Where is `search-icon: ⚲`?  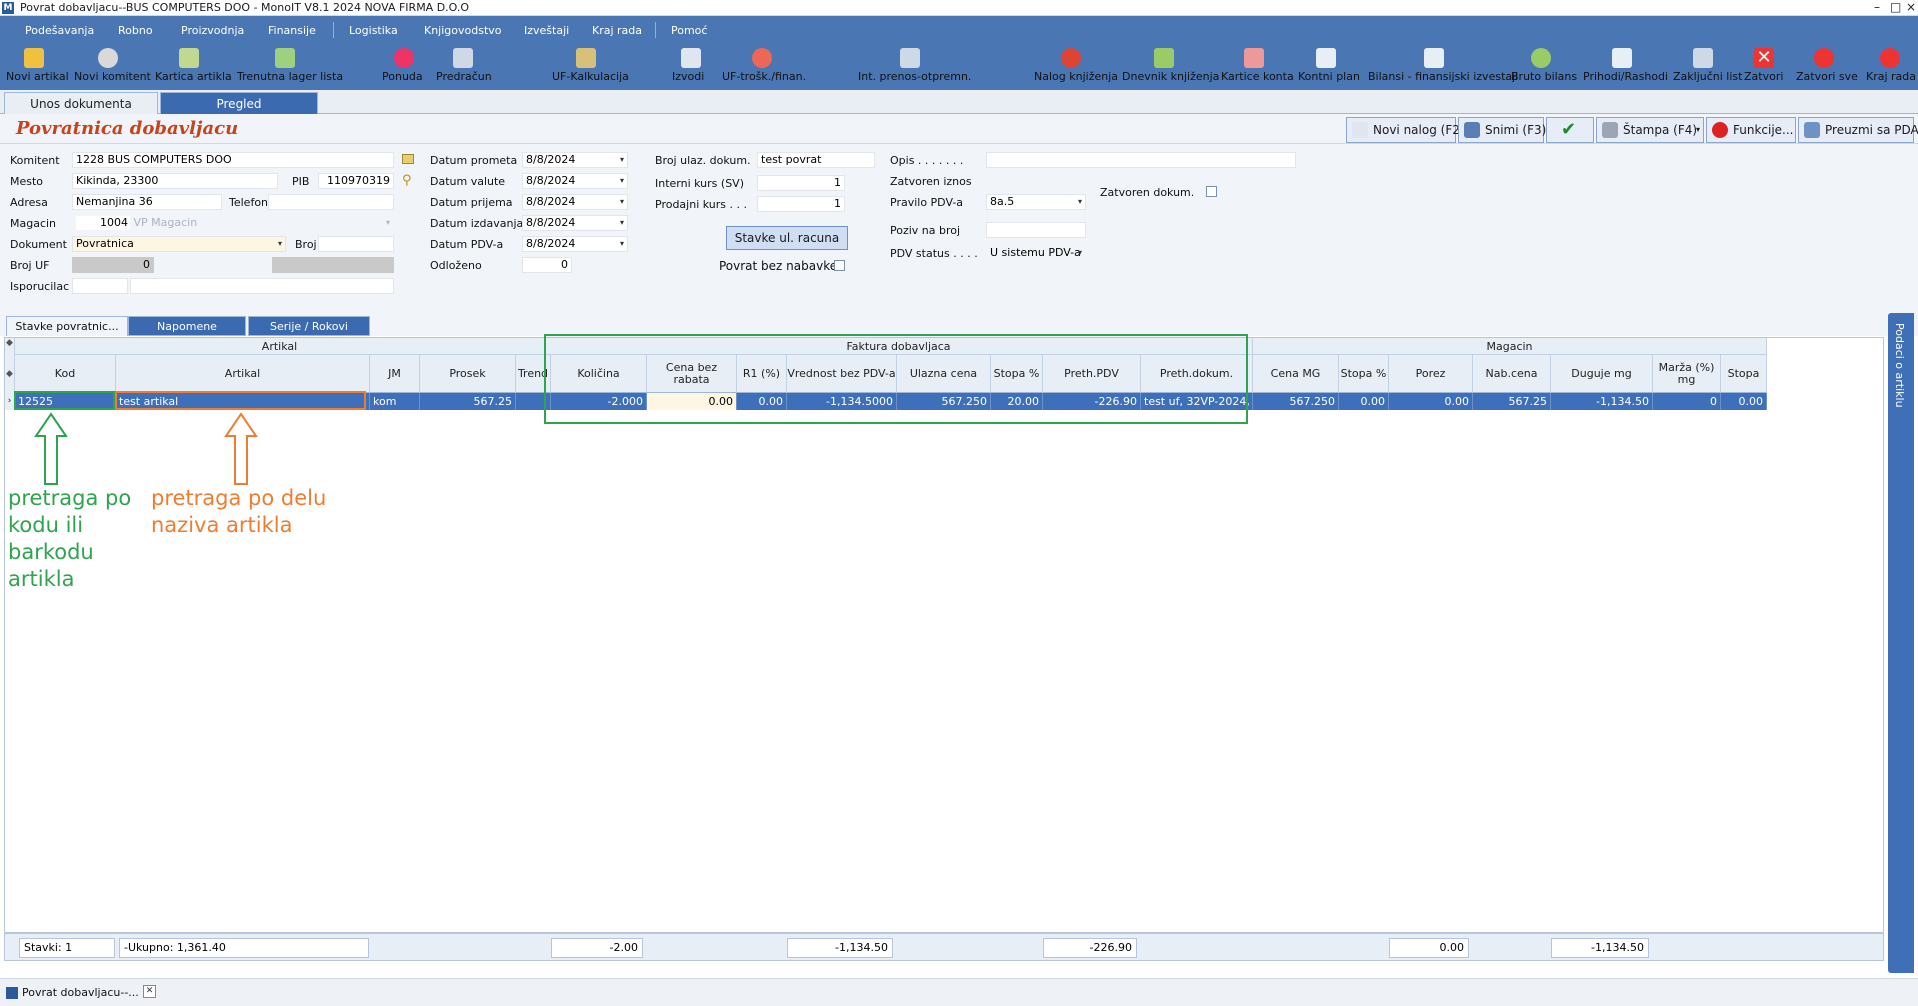
search-icon: ⚲ is located at coordinates (407, 180).